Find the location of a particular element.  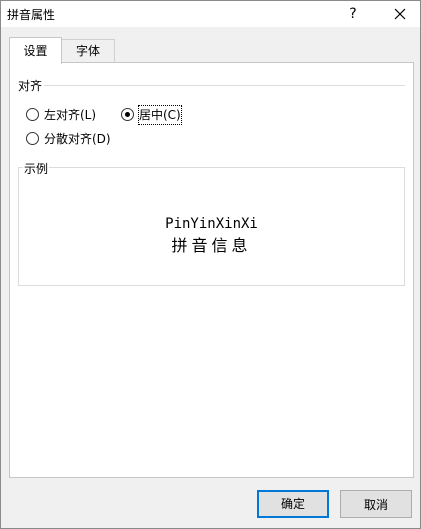

radio-left-align: 左对齐(L) is located at coordinates (71, 115).